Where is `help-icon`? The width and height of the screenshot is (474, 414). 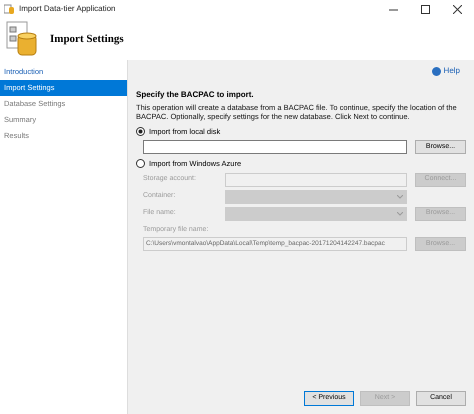 help-icon is located at coordinates (436, 71).